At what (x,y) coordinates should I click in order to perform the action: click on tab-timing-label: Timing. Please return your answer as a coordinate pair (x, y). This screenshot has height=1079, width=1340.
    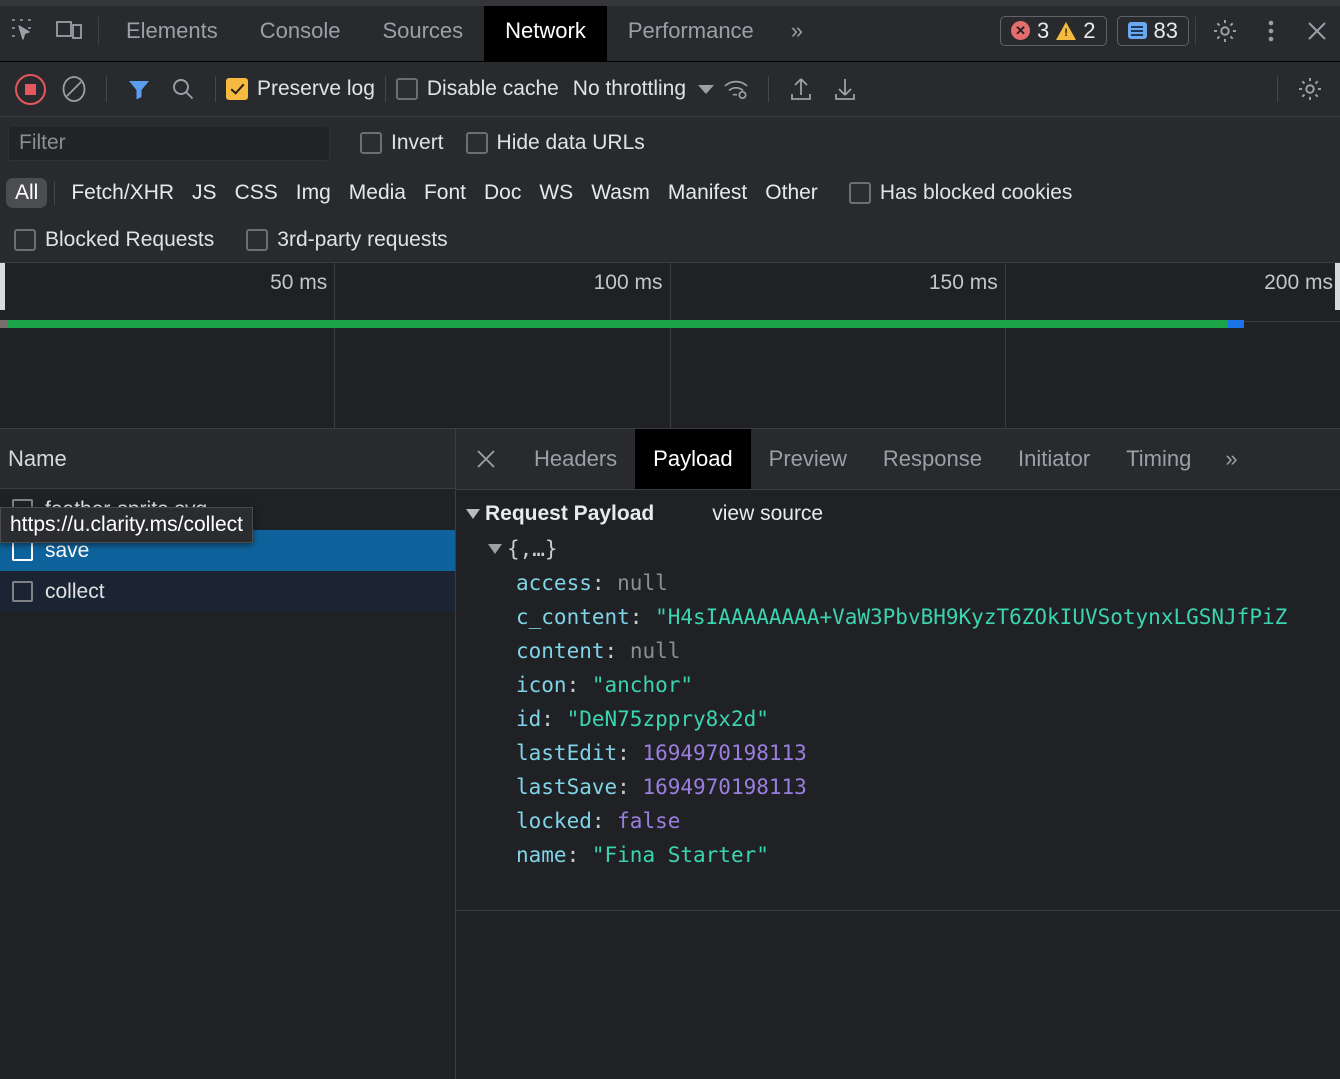
    Looking at the image, I should click on (1159, 458).